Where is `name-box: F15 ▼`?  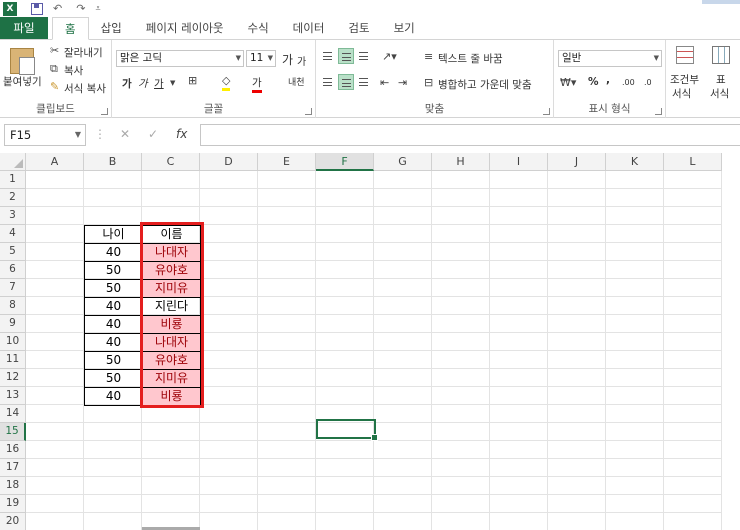
name-box: F15 ▼ is located at coordinates (45, 135).